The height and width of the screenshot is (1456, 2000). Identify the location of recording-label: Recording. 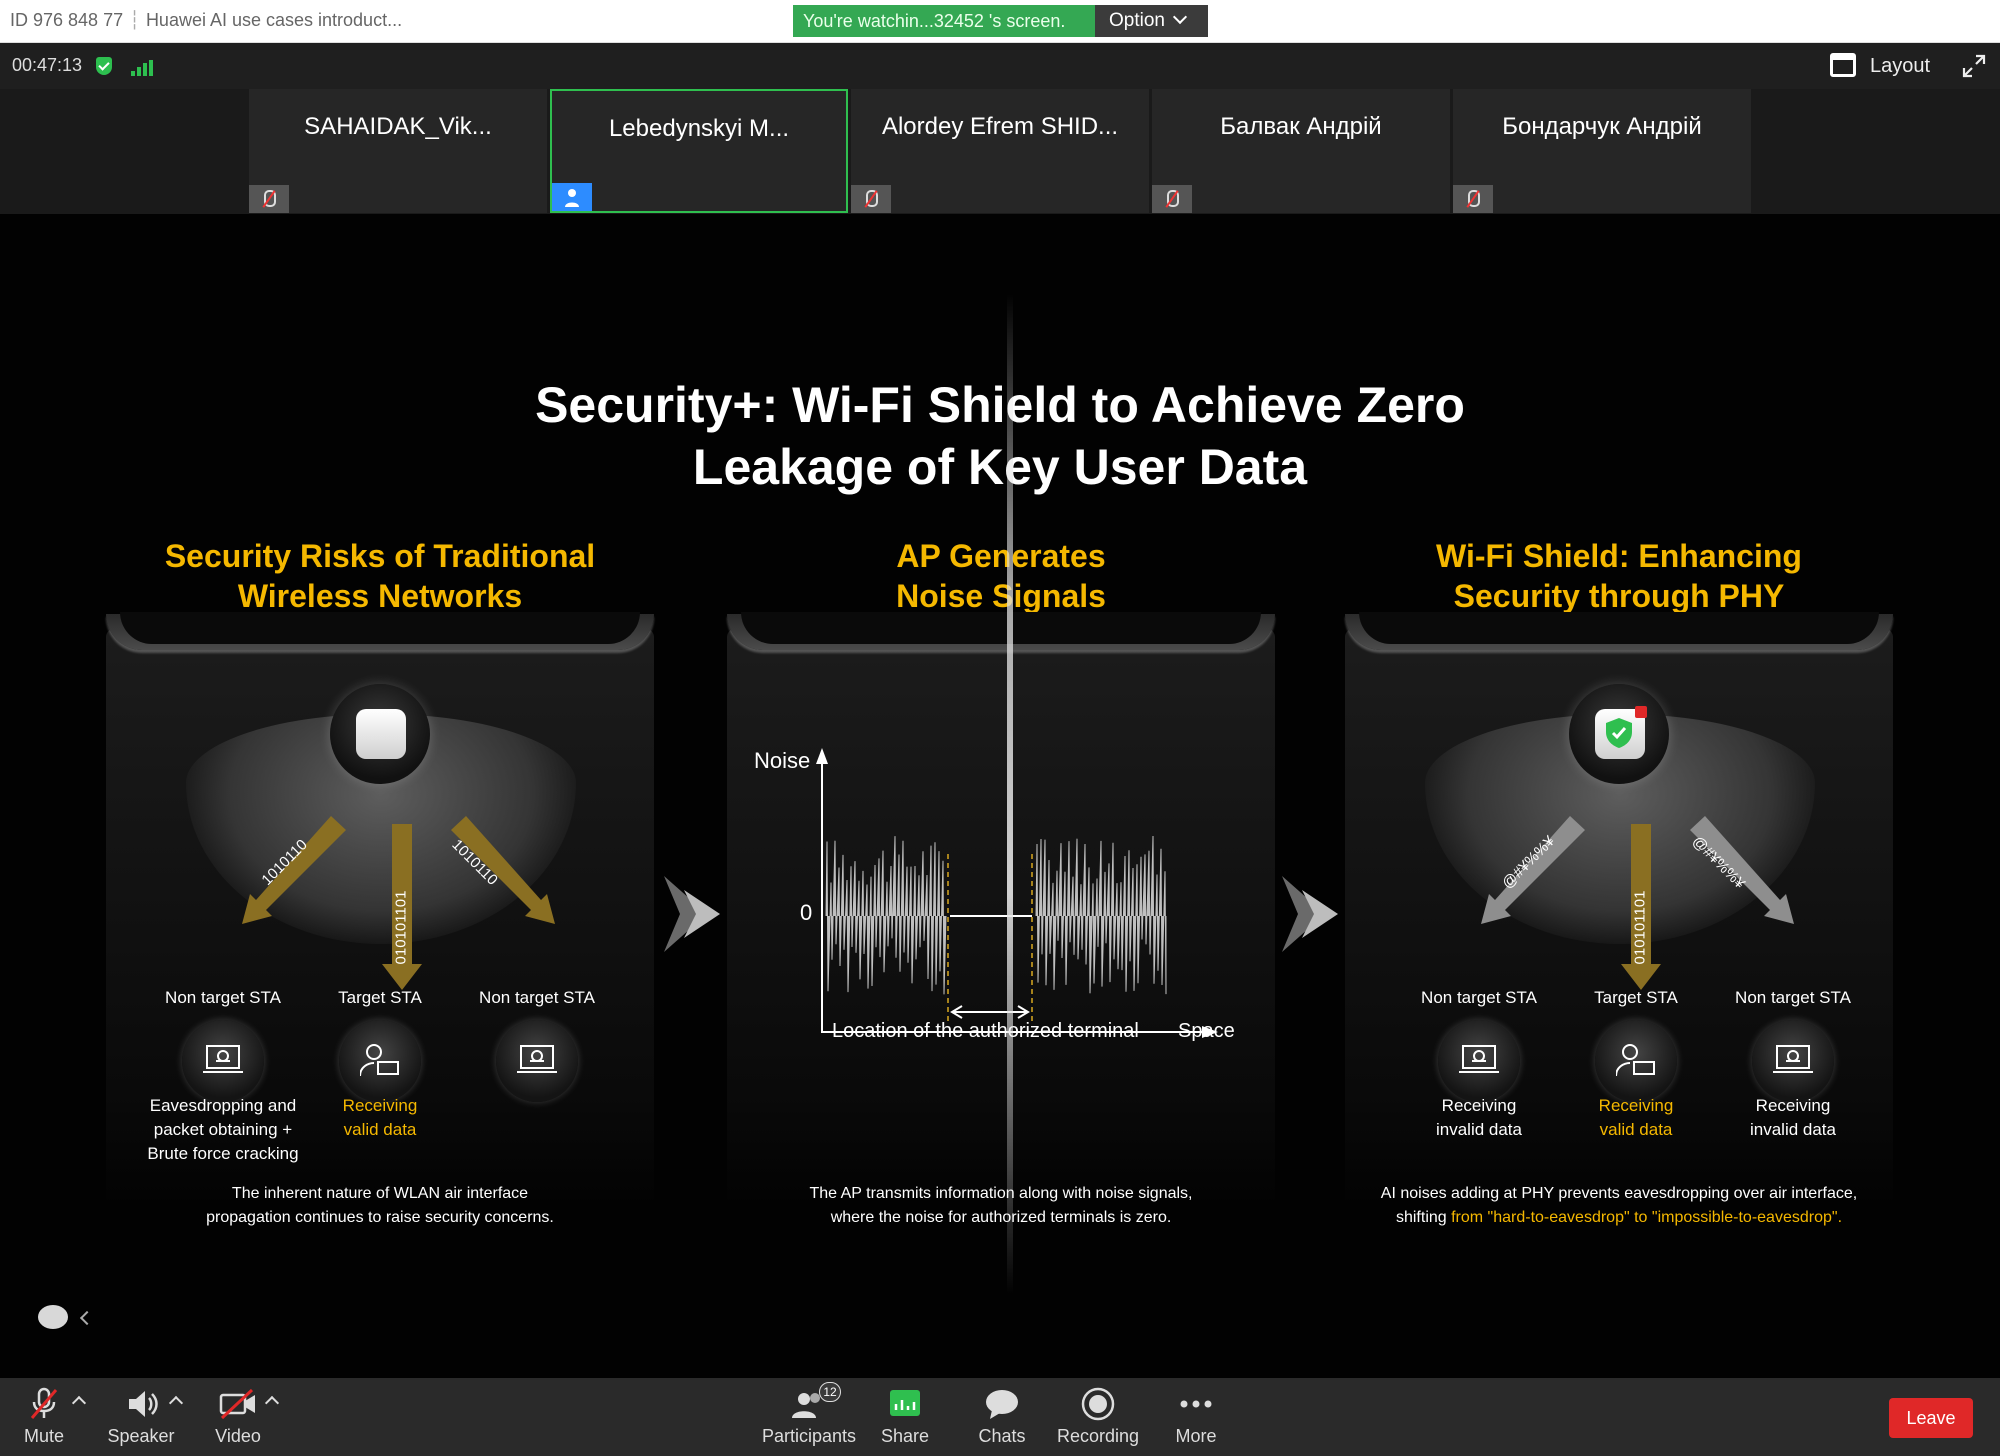
(1098, 1436).